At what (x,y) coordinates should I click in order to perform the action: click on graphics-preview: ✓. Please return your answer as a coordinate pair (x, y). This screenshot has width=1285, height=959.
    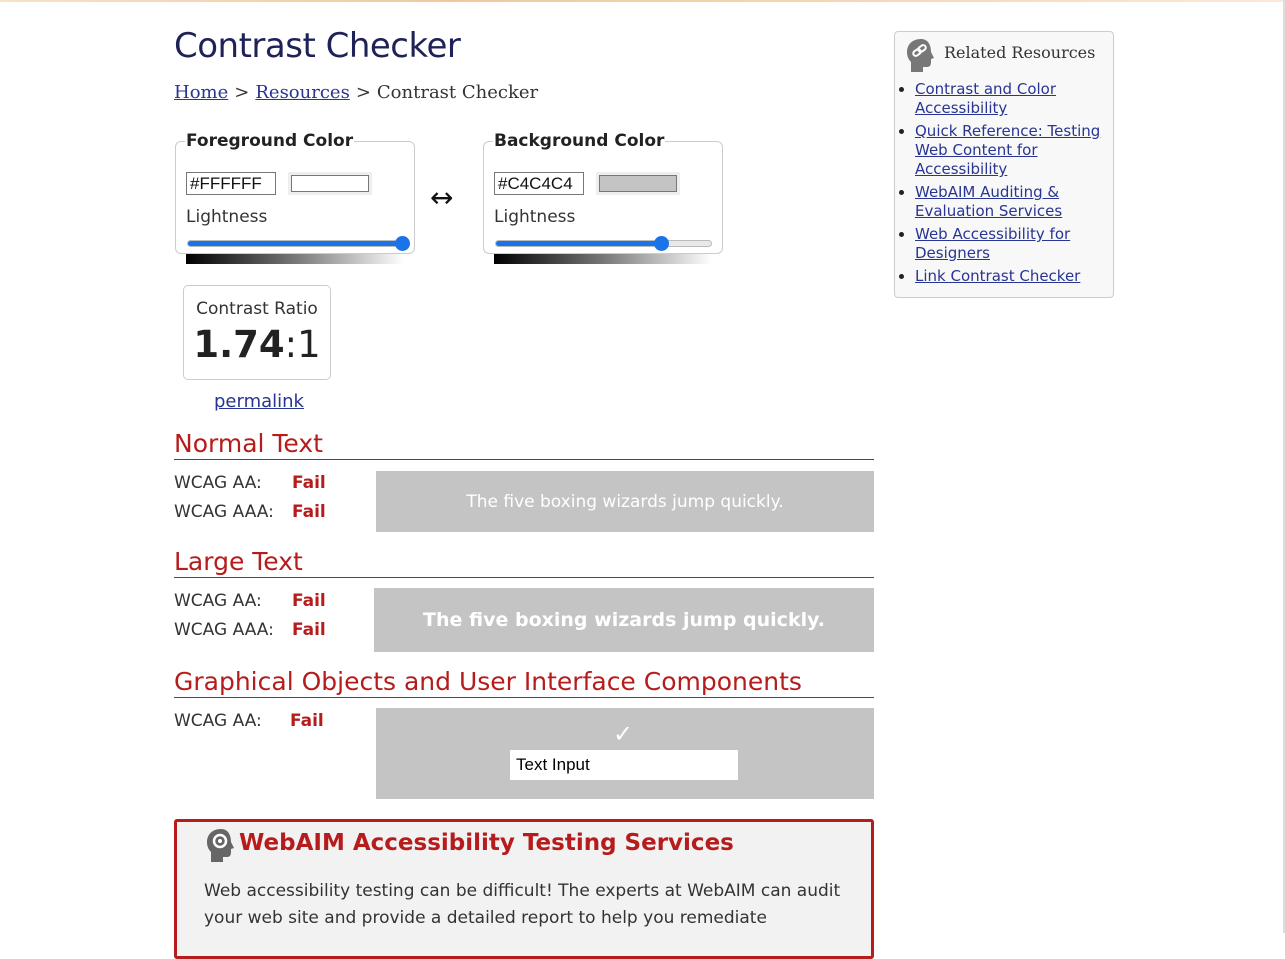
    Looking at the image, I should click on (625, 753).